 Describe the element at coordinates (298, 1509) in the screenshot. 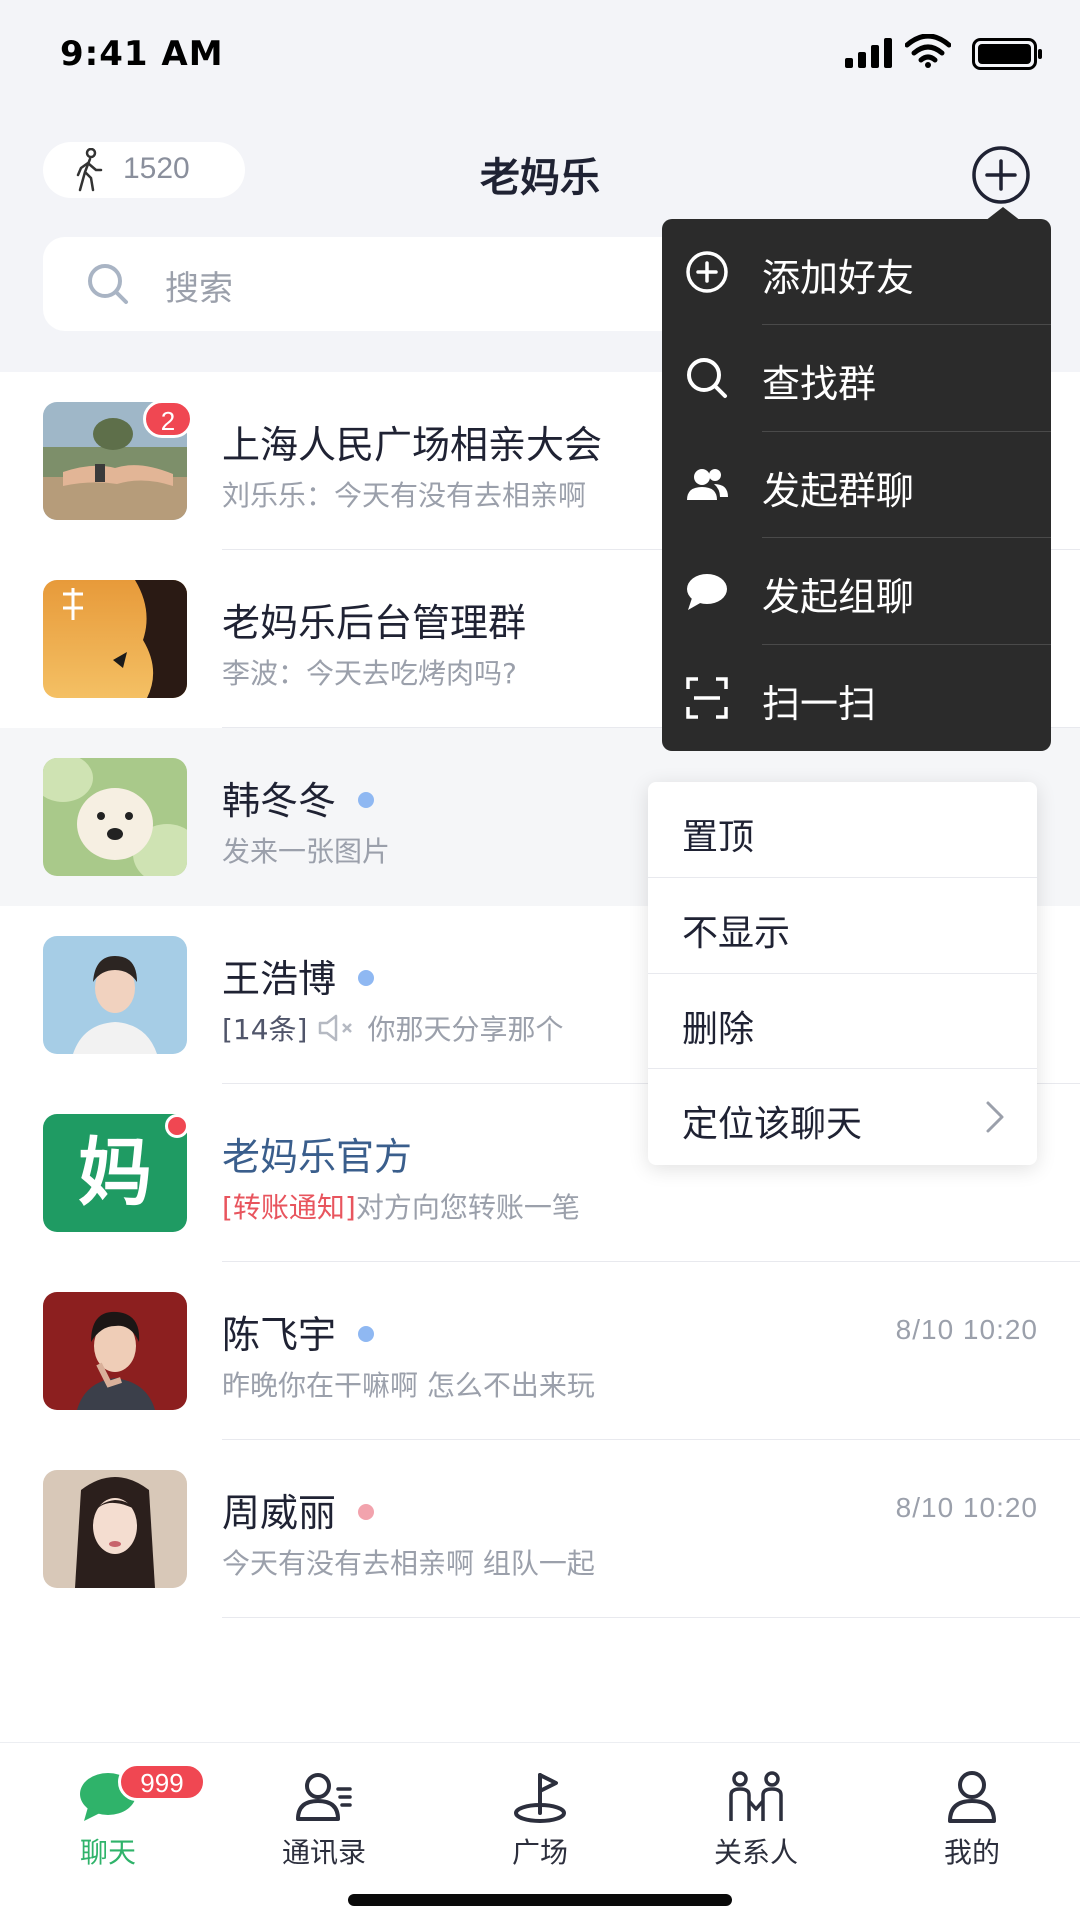

I see `chat-name: 周威丽` at that location.